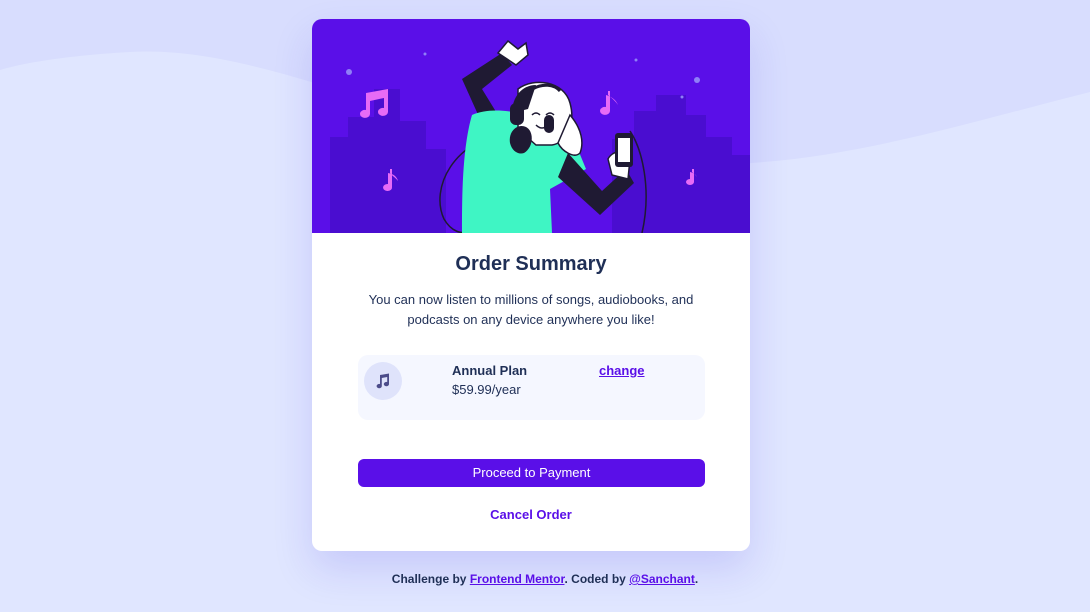 This screenshot has height=612, width=1090. What do you see at coordinates (430, 579) in the screenshot?
I see `attribution-prefix: Challenge by` at bounding box center [430, 579].